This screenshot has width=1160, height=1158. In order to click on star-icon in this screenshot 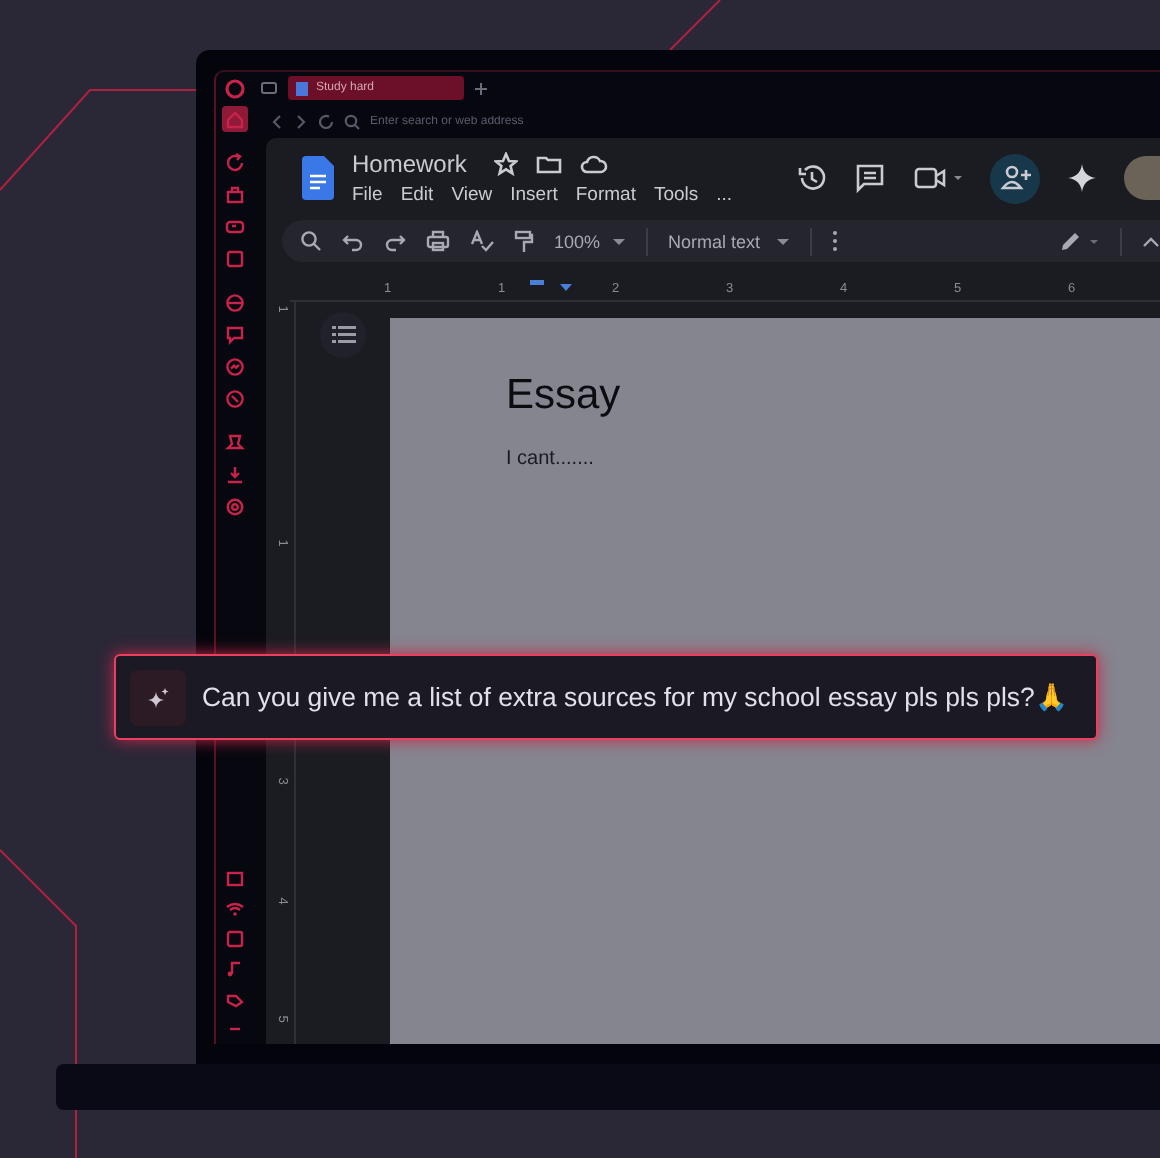, I will do `click(506, 164)`.